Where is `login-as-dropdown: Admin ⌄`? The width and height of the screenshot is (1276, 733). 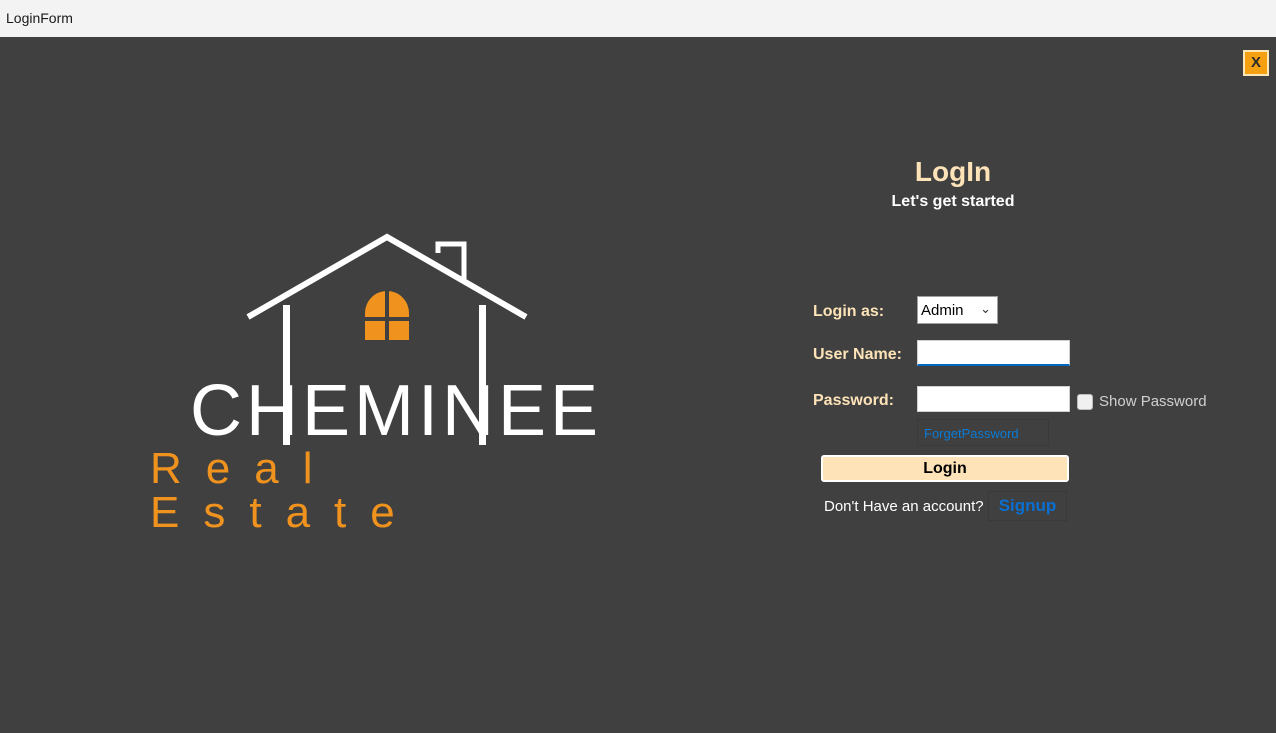 login-as-dropdown: Admin ⌄ is located at coordinates (957, 310).